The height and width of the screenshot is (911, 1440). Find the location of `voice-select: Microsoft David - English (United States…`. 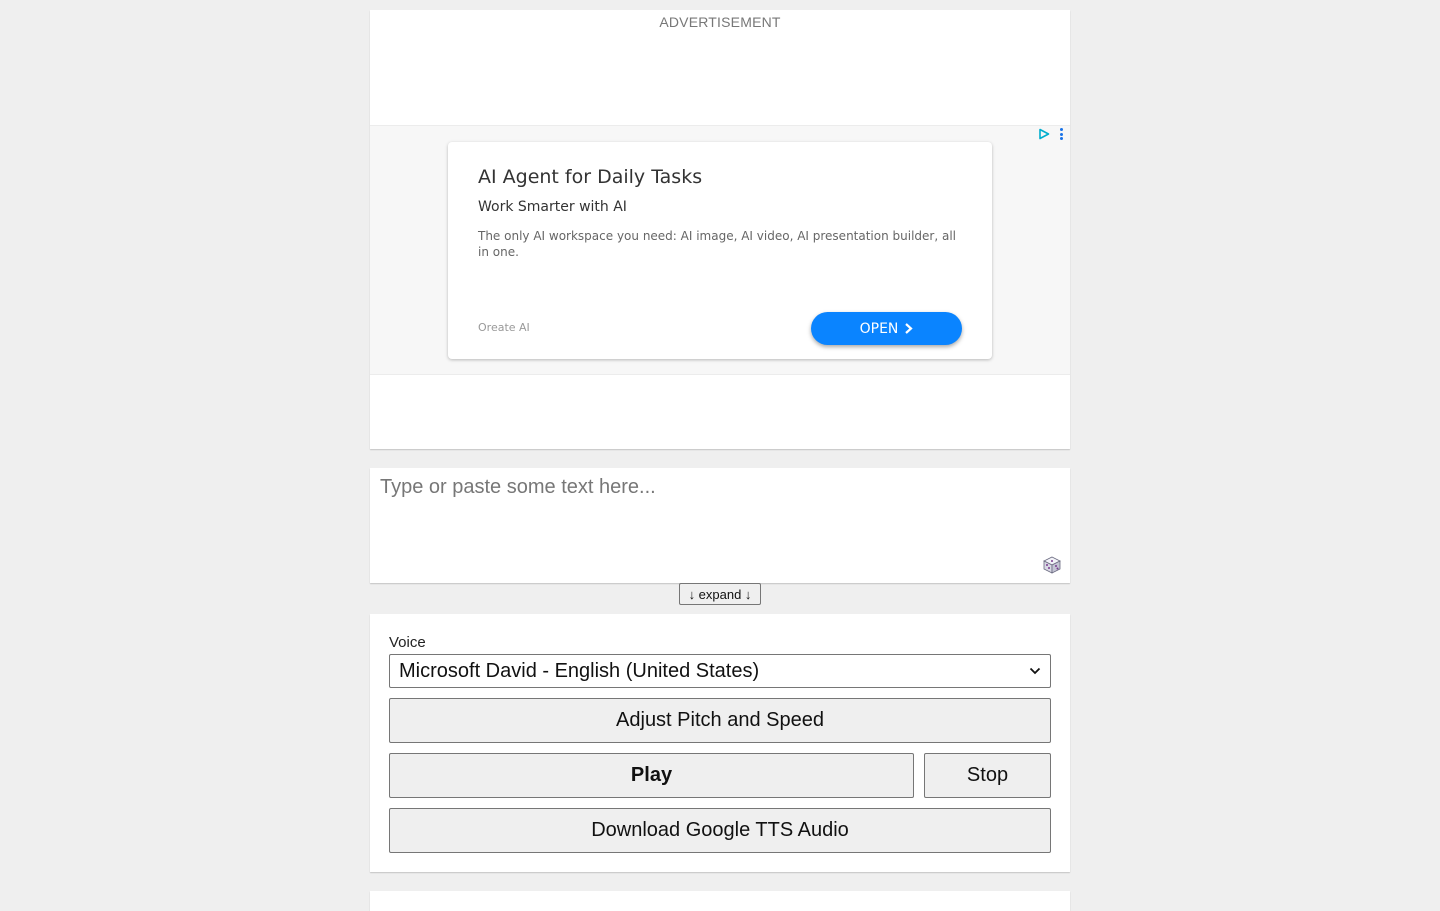

voice-select: Microsoft David - English (United States… is located at coordinates (720, 671).